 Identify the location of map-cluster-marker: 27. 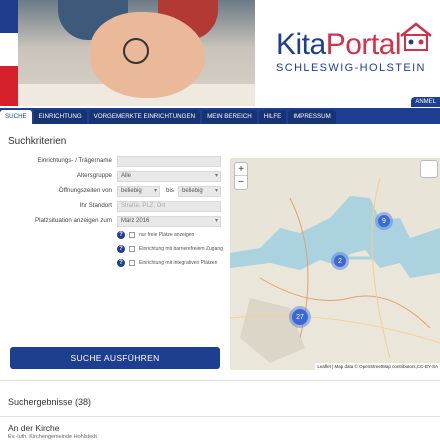
(300, 317).